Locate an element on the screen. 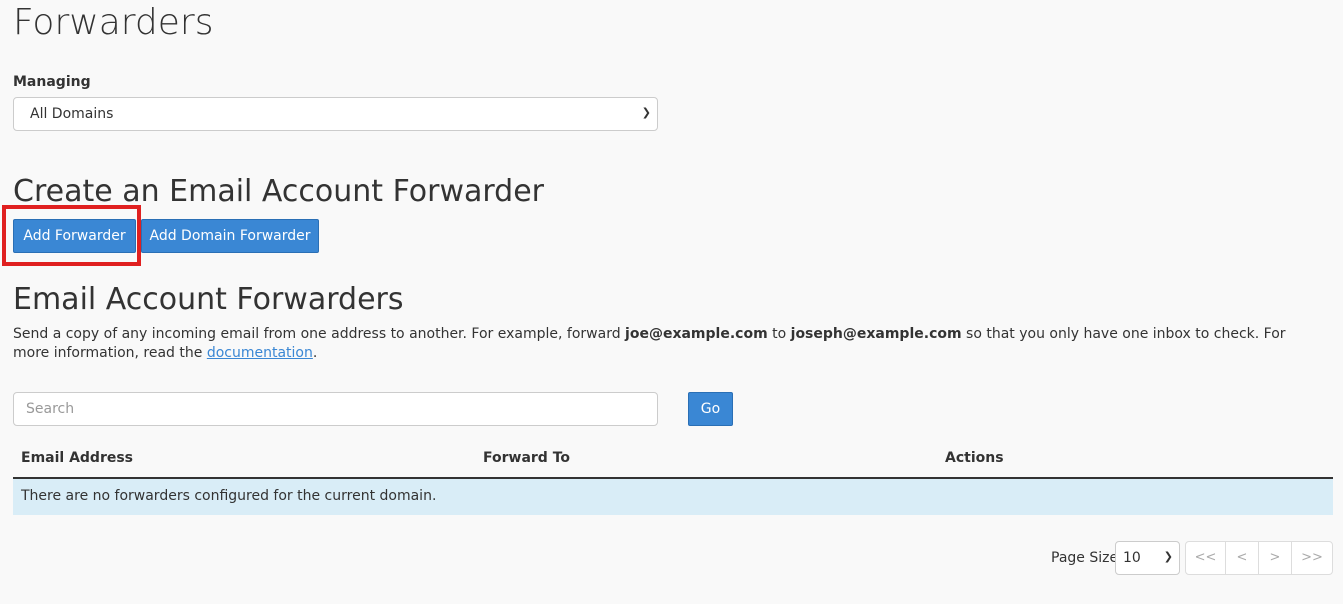 This screenshot has height=604, width=1343. add-forwarder-button: Add Forwarder is located at coordinates (74, 236).